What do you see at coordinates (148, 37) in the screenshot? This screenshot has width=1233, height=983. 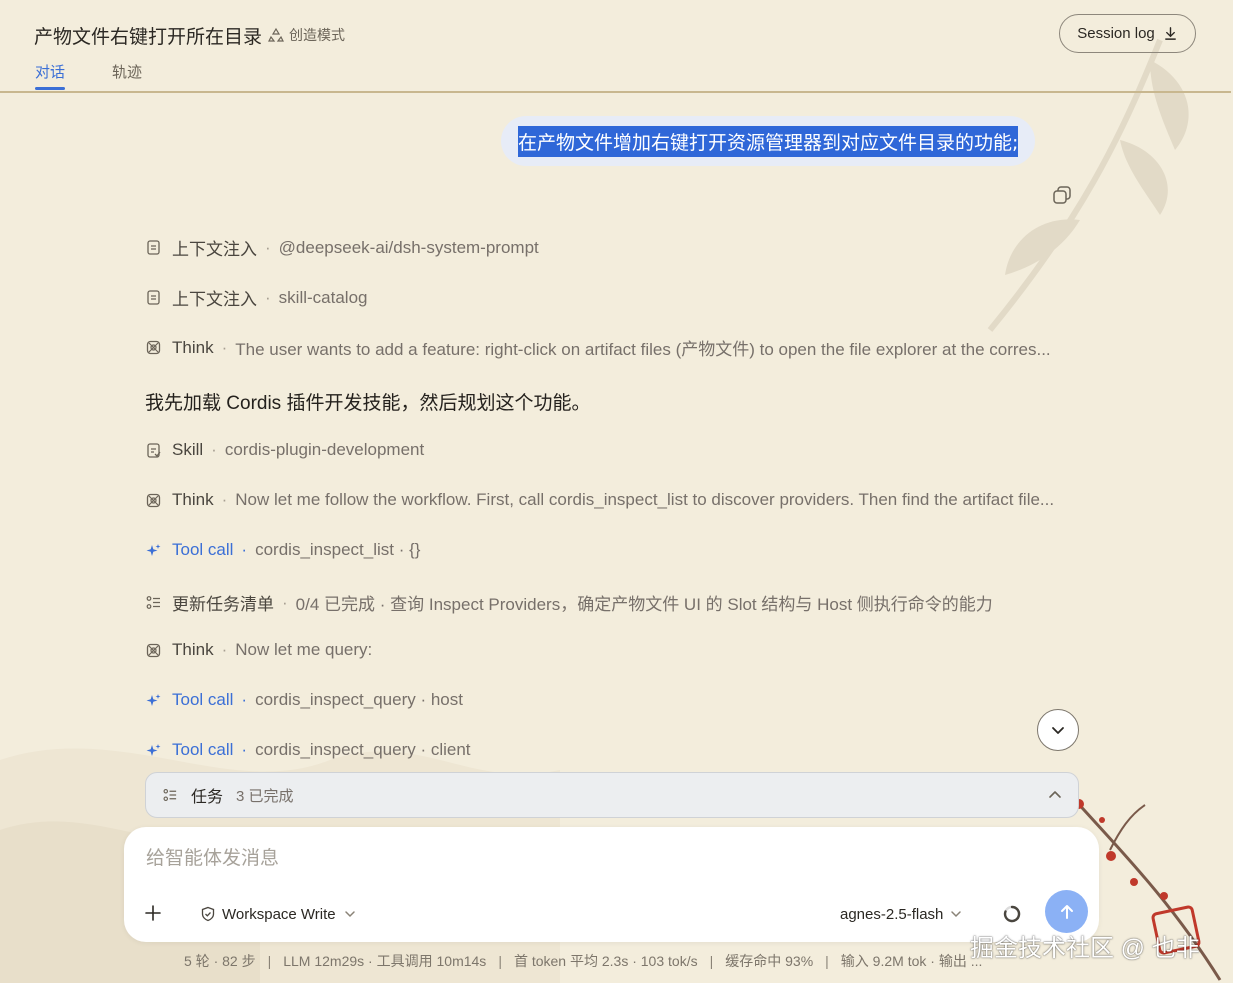 I see `page-title: 产物文件右键打开所在目录` at bounding box center [148, 37].